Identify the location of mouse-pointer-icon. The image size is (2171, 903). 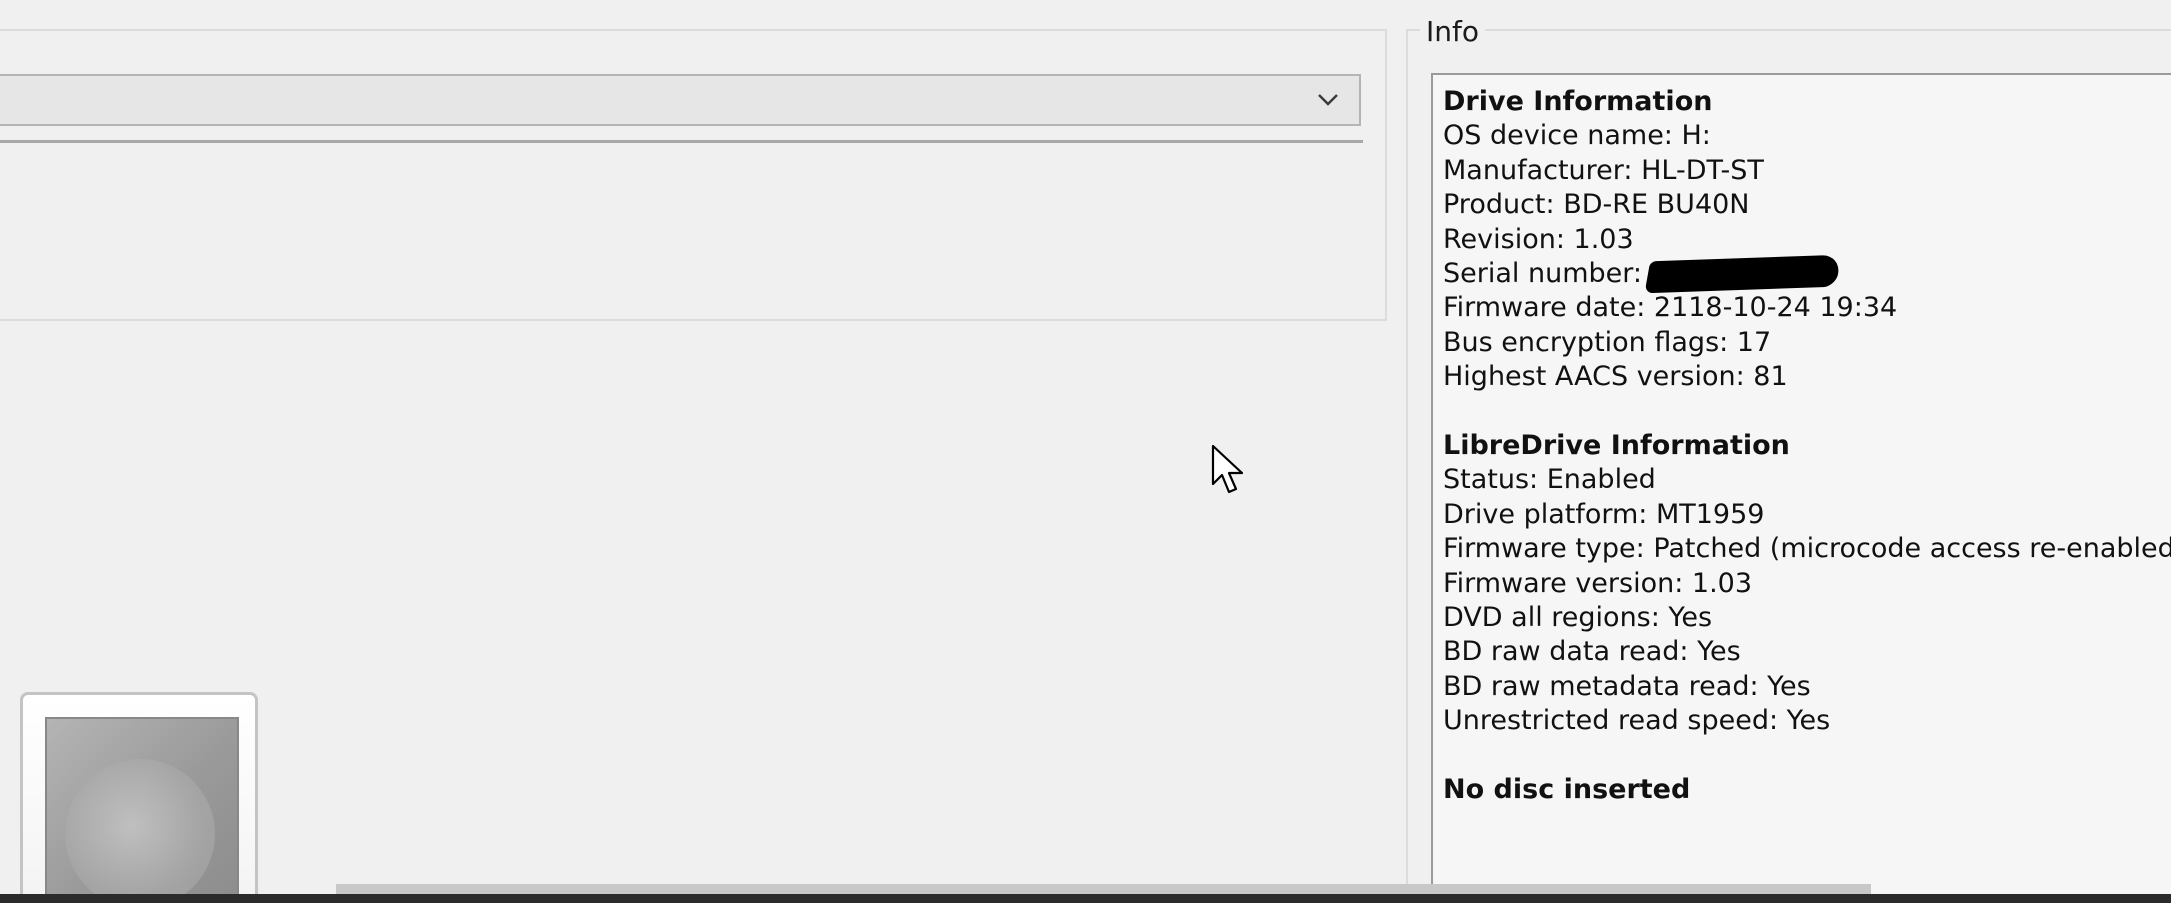
(1227, 469).